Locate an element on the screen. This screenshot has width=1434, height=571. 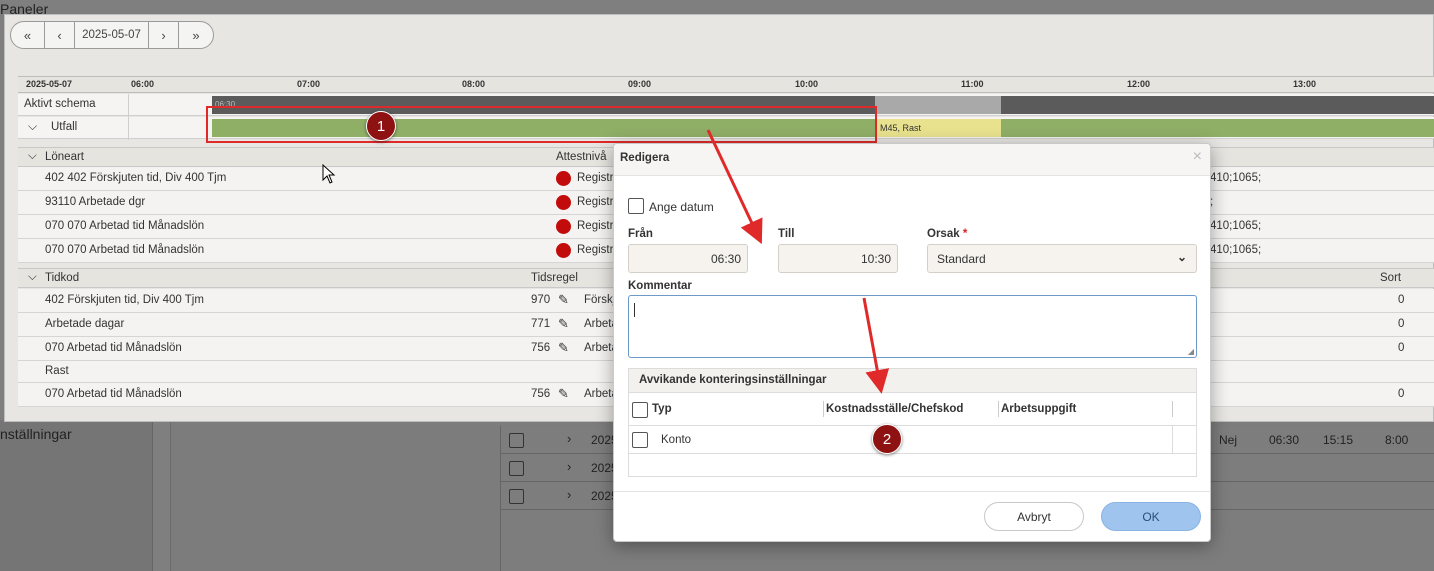
arrow-to-till is located at coordinates (734, 187).